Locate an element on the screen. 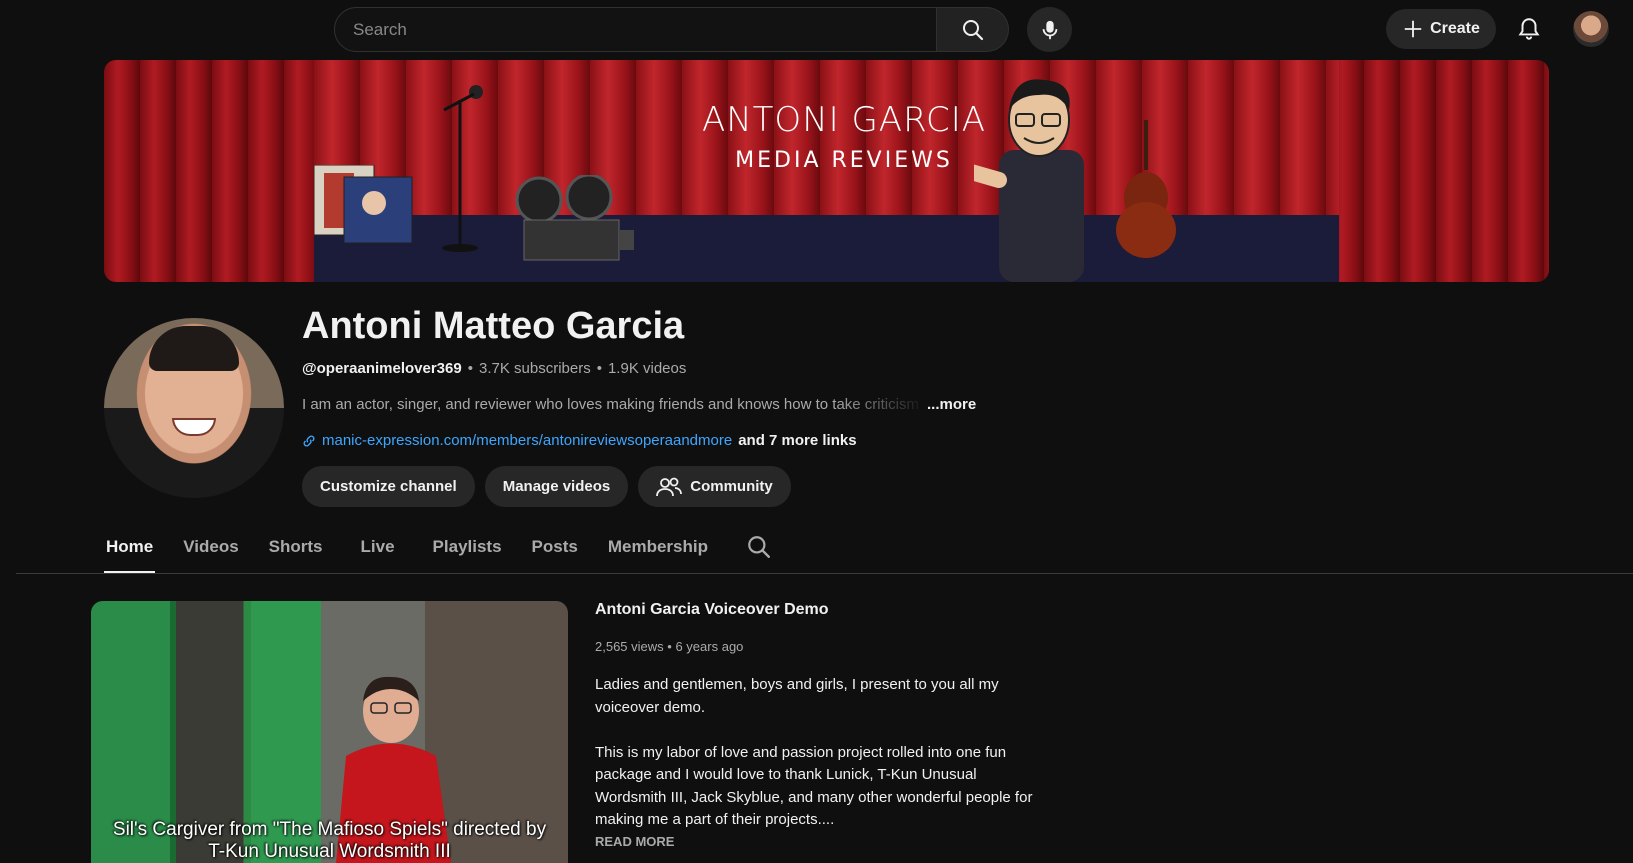 The width and height of the screenshot is (1633, 863). subscriber-count: 3.7K subscribers is located at coordinates (534, 368).